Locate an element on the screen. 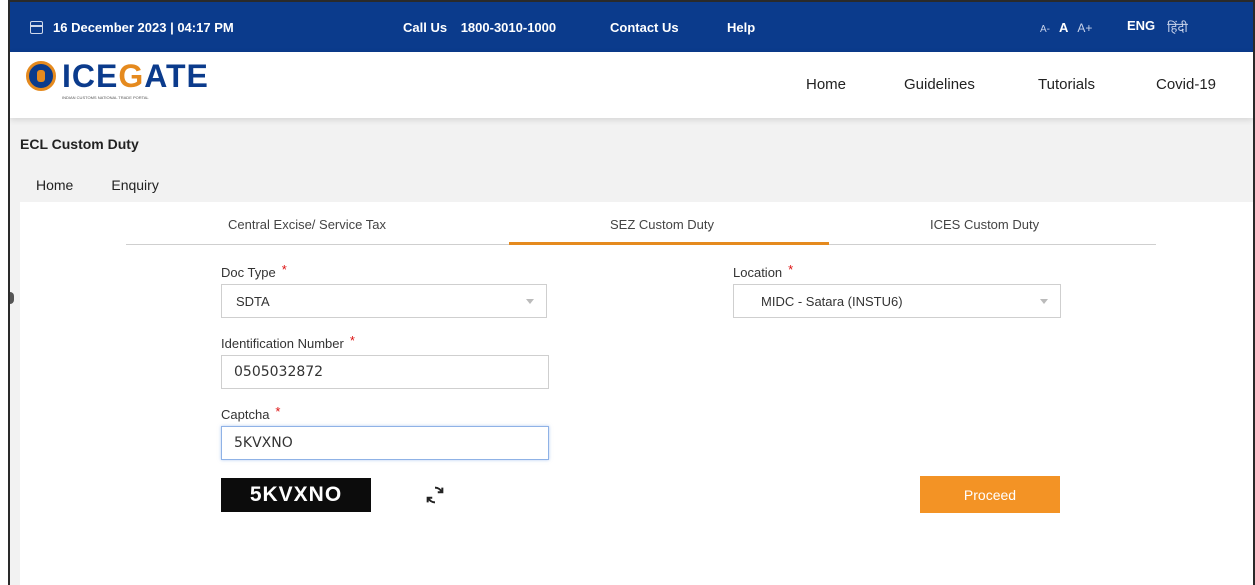 The image size is (1255, 585). language-switch: ENG हिंदी is located at coordinates (1157, 27).